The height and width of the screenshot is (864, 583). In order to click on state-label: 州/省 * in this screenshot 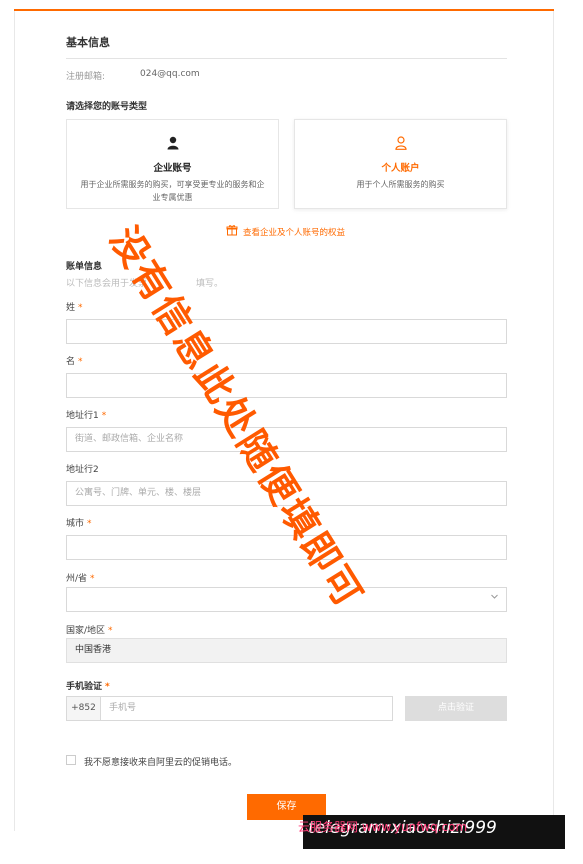, I will do `click(80, 579)`.